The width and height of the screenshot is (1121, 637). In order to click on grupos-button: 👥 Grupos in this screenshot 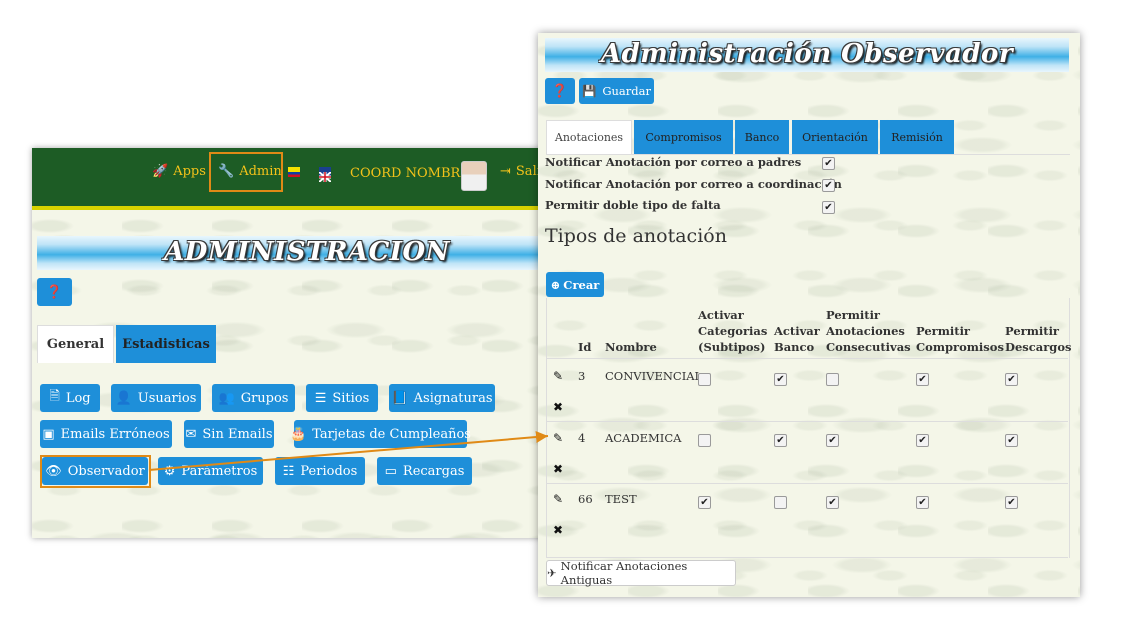, I will do `click(253, 398)`.